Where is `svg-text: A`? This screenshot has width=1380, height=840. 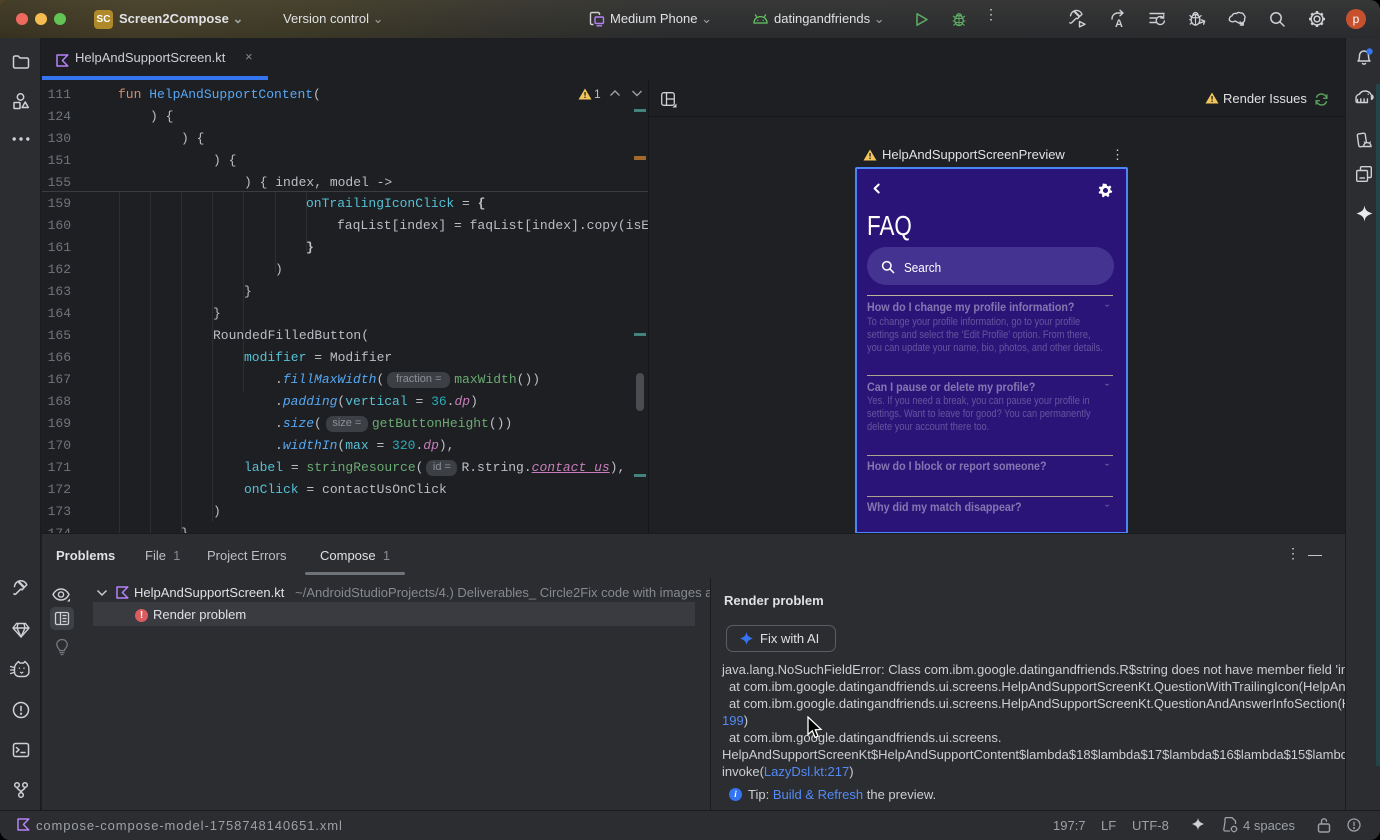 svg-text: A is located at coordinates (1119, 23).